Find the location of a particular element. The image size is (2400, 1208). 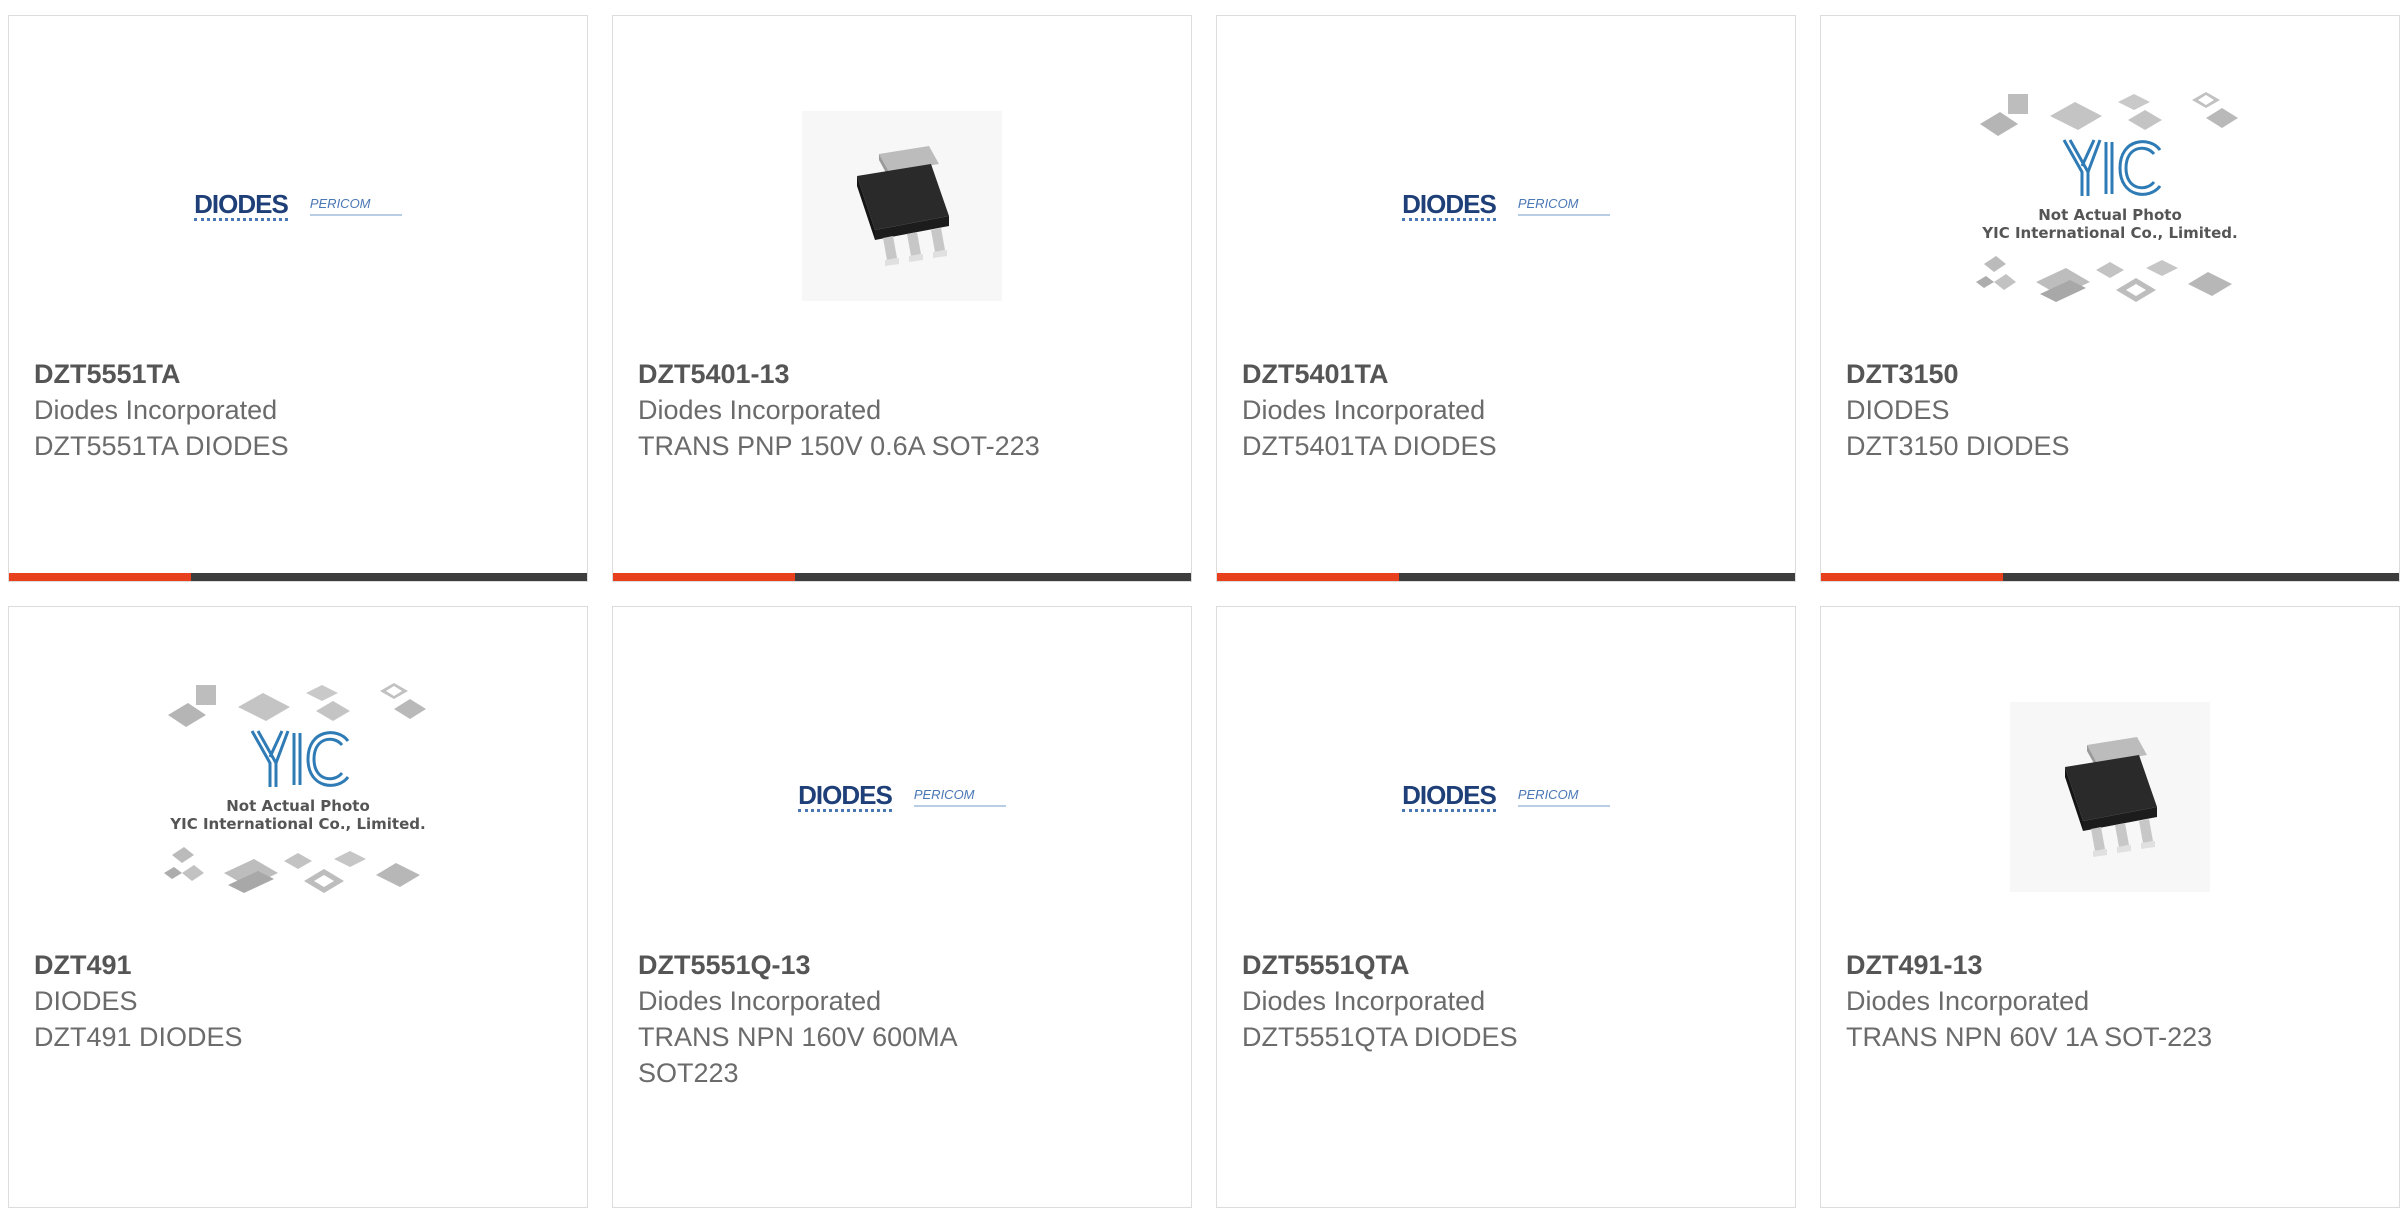

product-description: TRANS NPN 160V 600MA SOT223 is located at coordinates (797, 1055).